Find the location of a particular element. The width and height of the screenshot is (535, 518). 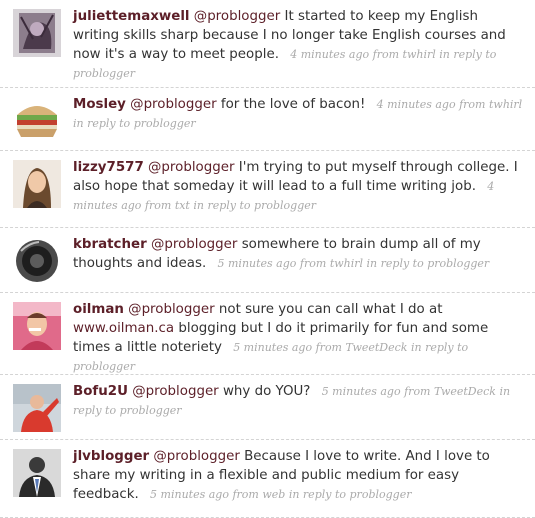

sandwich-icon is located at coordinates (37, 119).